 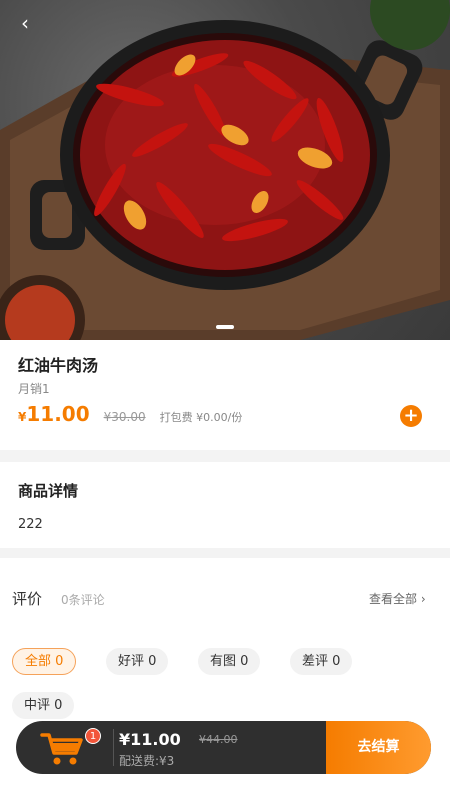 I want to click on currency-symbol: ¥, so click(x=22, y=417).